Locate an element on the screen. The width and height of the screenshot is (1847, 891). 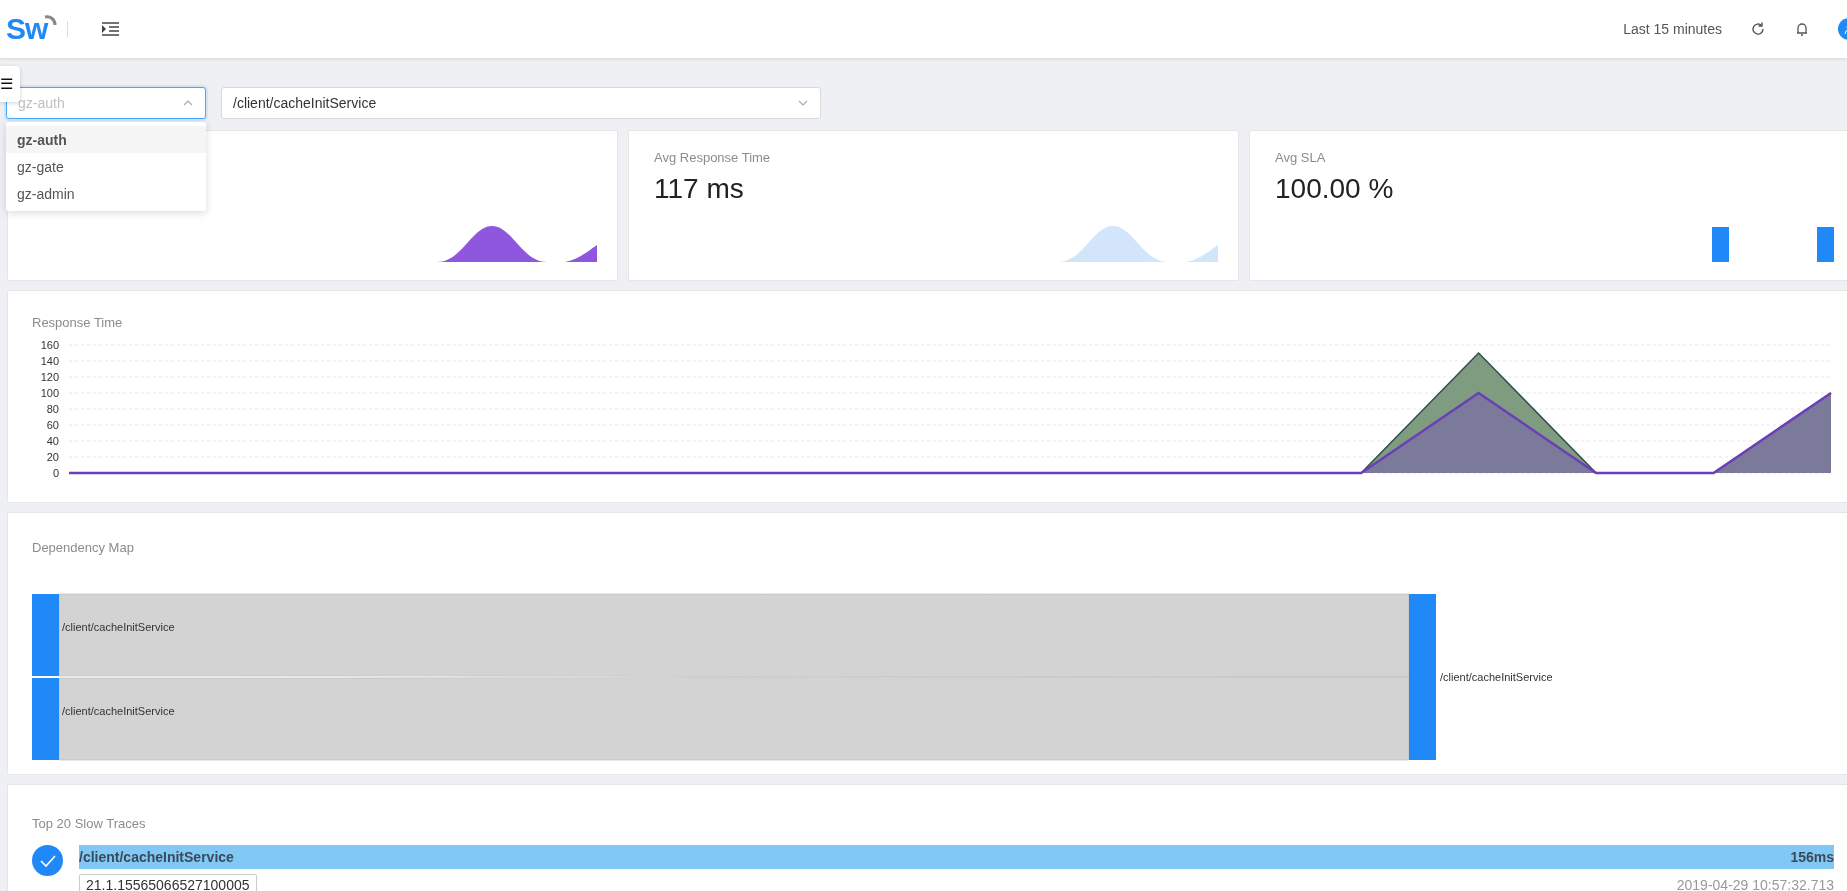
menu-icon is located at coordinates (111, 29).